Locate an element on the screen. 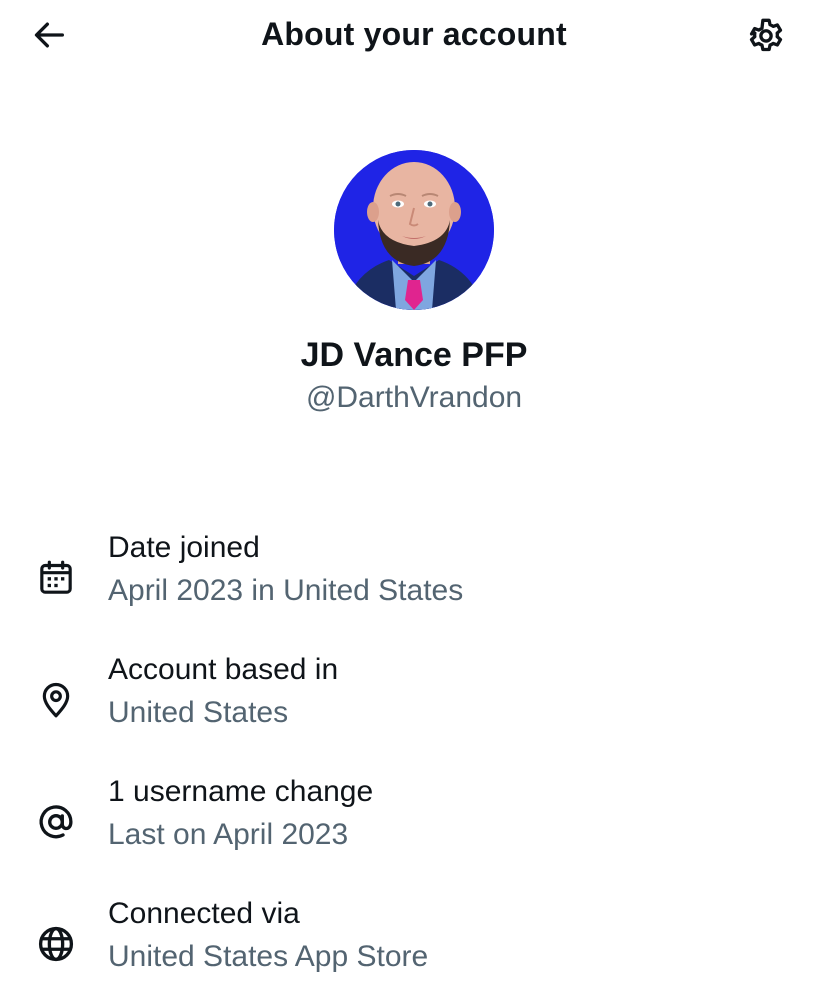  settings-button is located at coordinates (766, 35).